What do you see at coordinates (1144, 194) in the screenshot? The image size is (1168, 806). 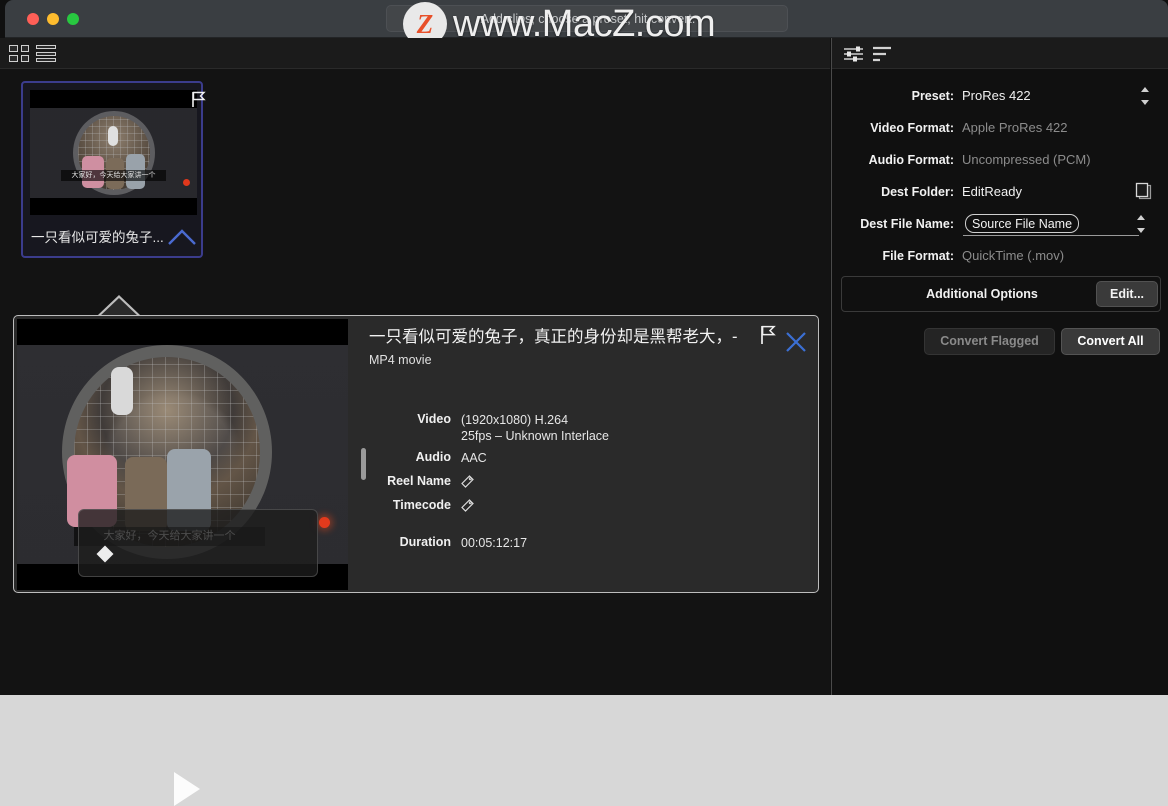 I see `folder-icon` at bounding box center [1144, 194].